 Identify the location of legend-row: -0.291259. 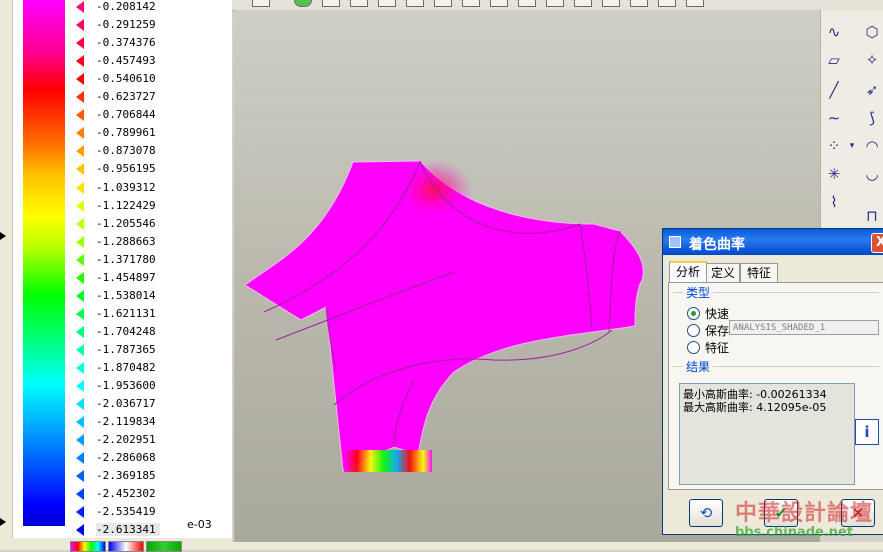
(141, 25).